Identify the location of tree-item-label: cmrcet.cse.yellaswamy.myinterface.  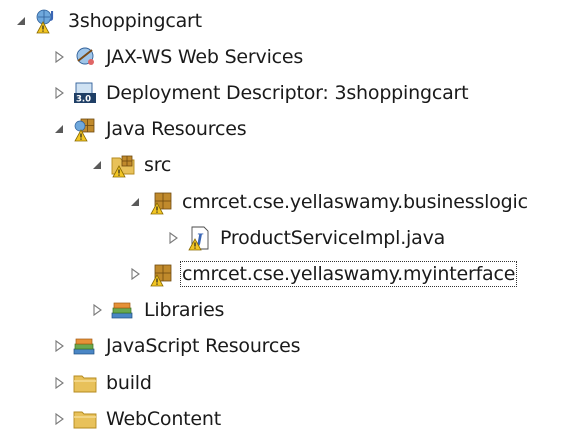
(348, 273).